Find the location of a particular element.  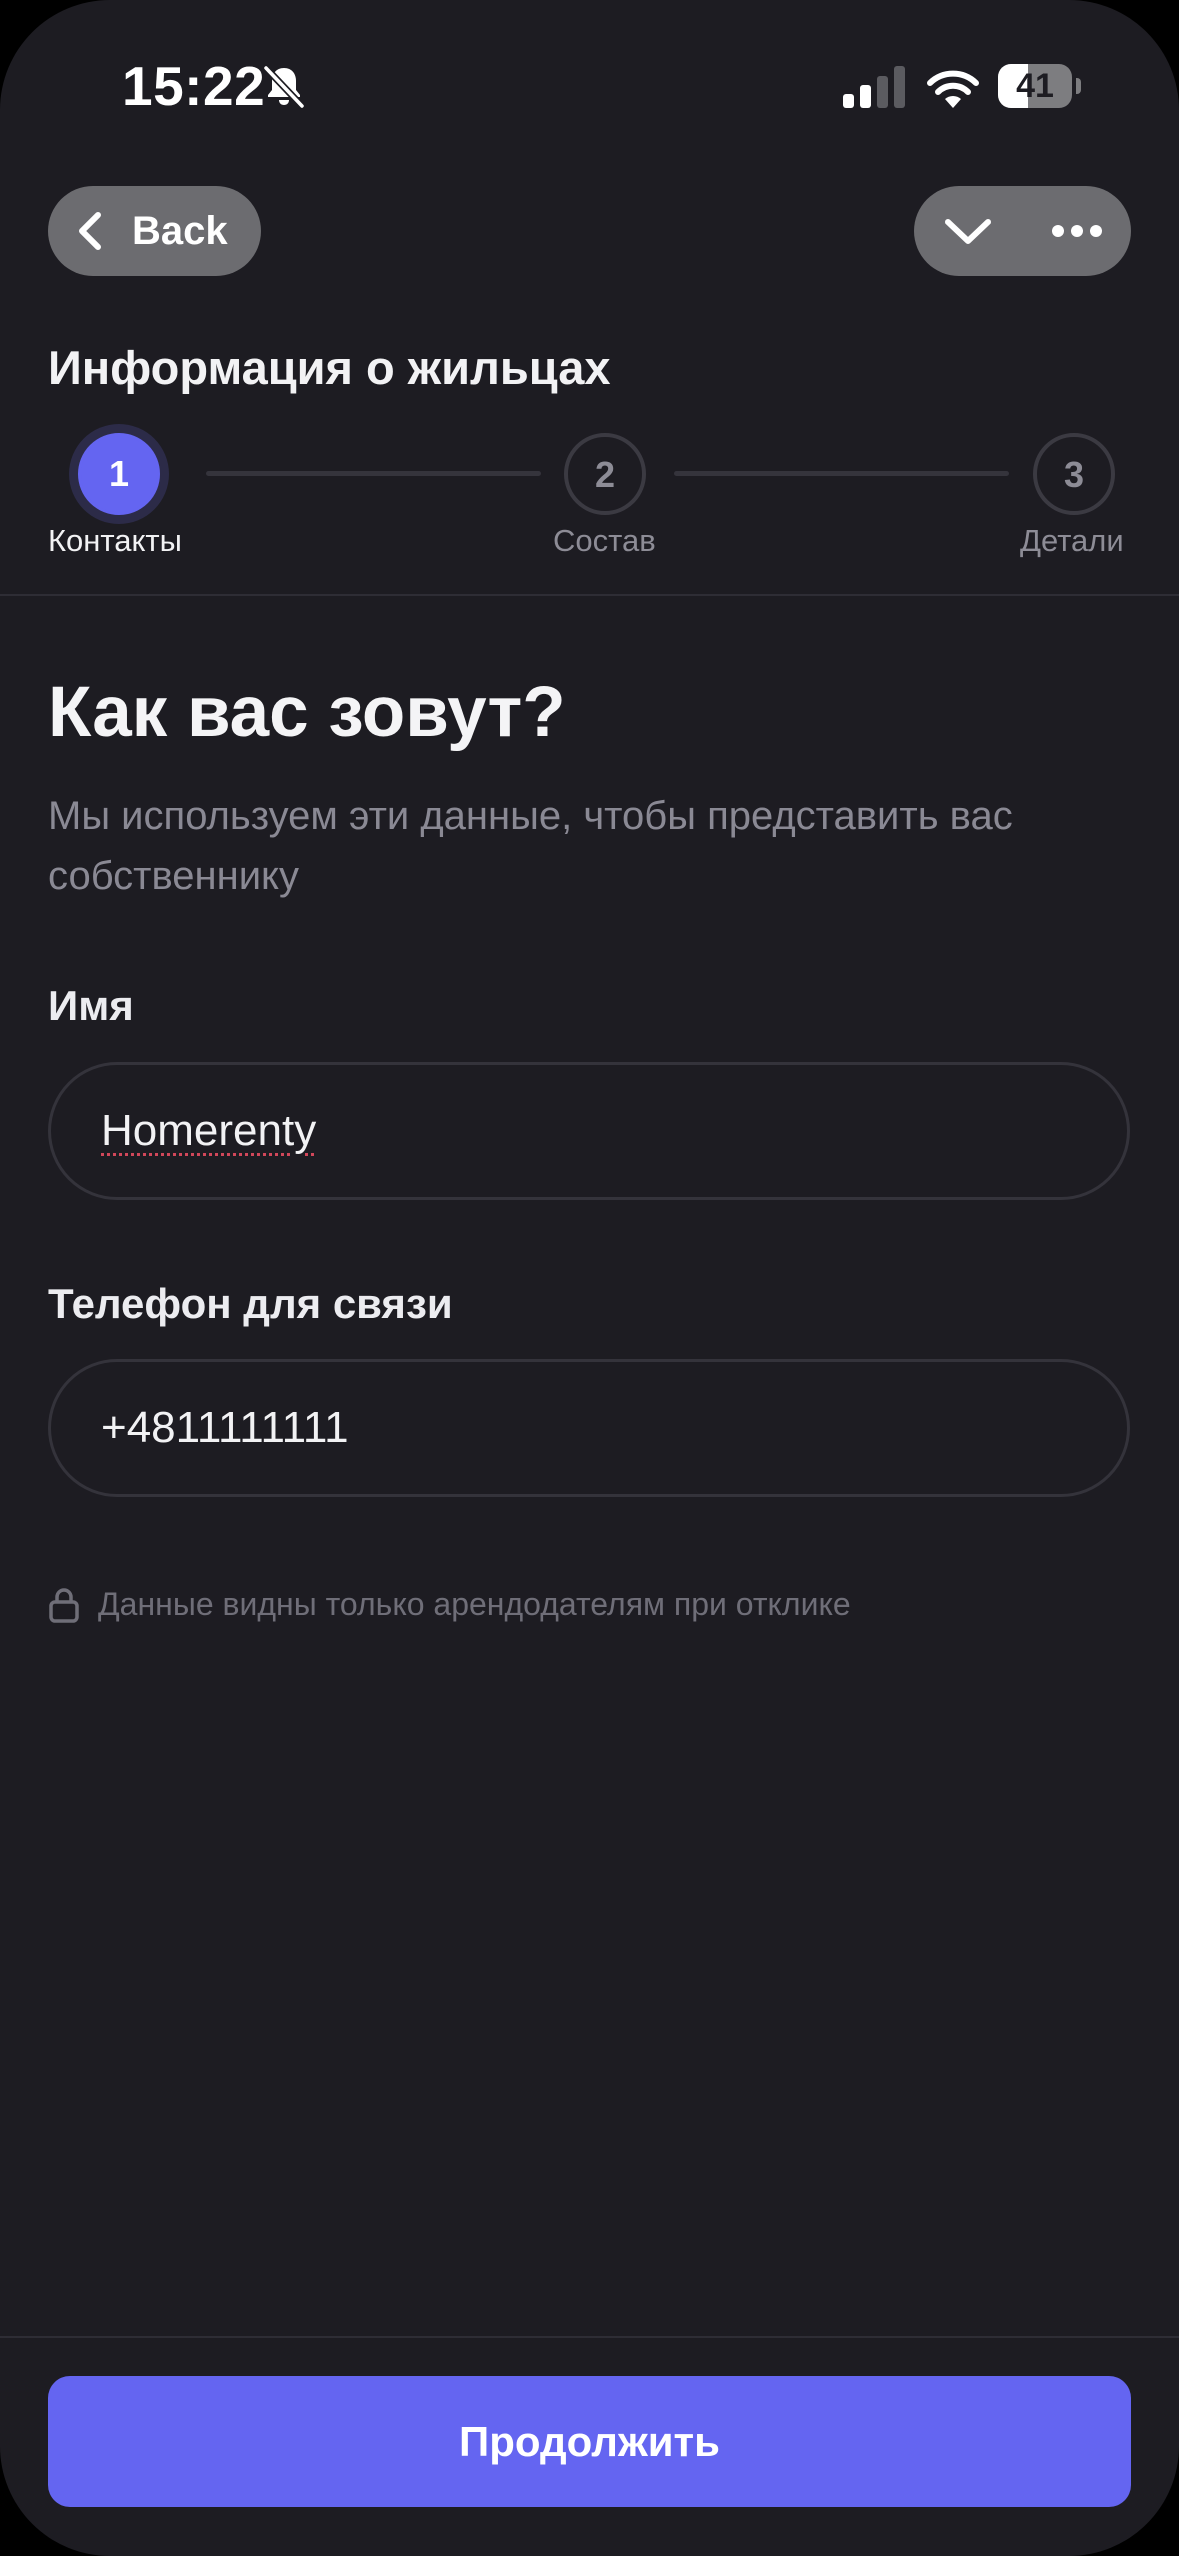

page-title: Как вас зовут? is located at coordinates (307, 712).